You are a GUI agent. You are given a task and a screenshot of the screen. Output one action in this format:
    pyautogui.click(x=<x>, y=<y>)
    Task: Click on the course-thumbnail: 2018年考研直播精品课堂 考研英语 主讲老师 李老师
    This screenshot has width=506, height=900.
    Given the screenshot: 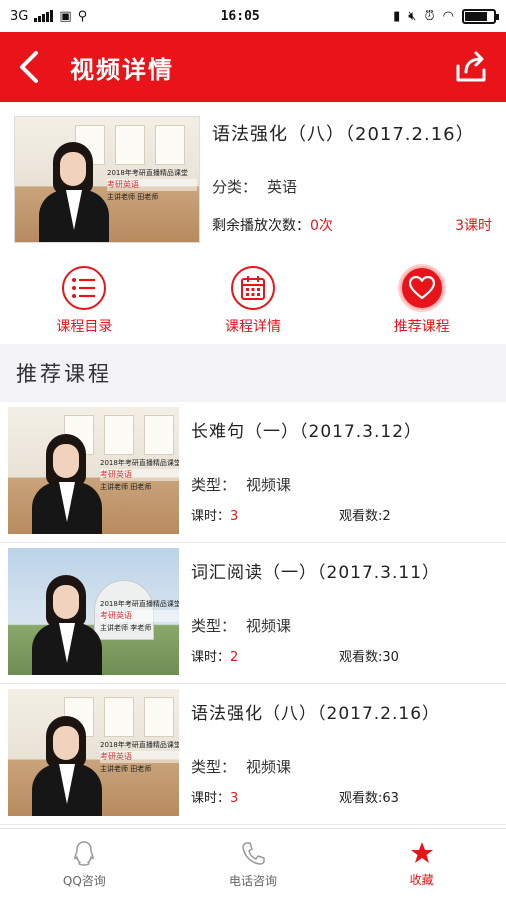 What is the action you would take?
    pyautogui.click(x=93, y=611)
    